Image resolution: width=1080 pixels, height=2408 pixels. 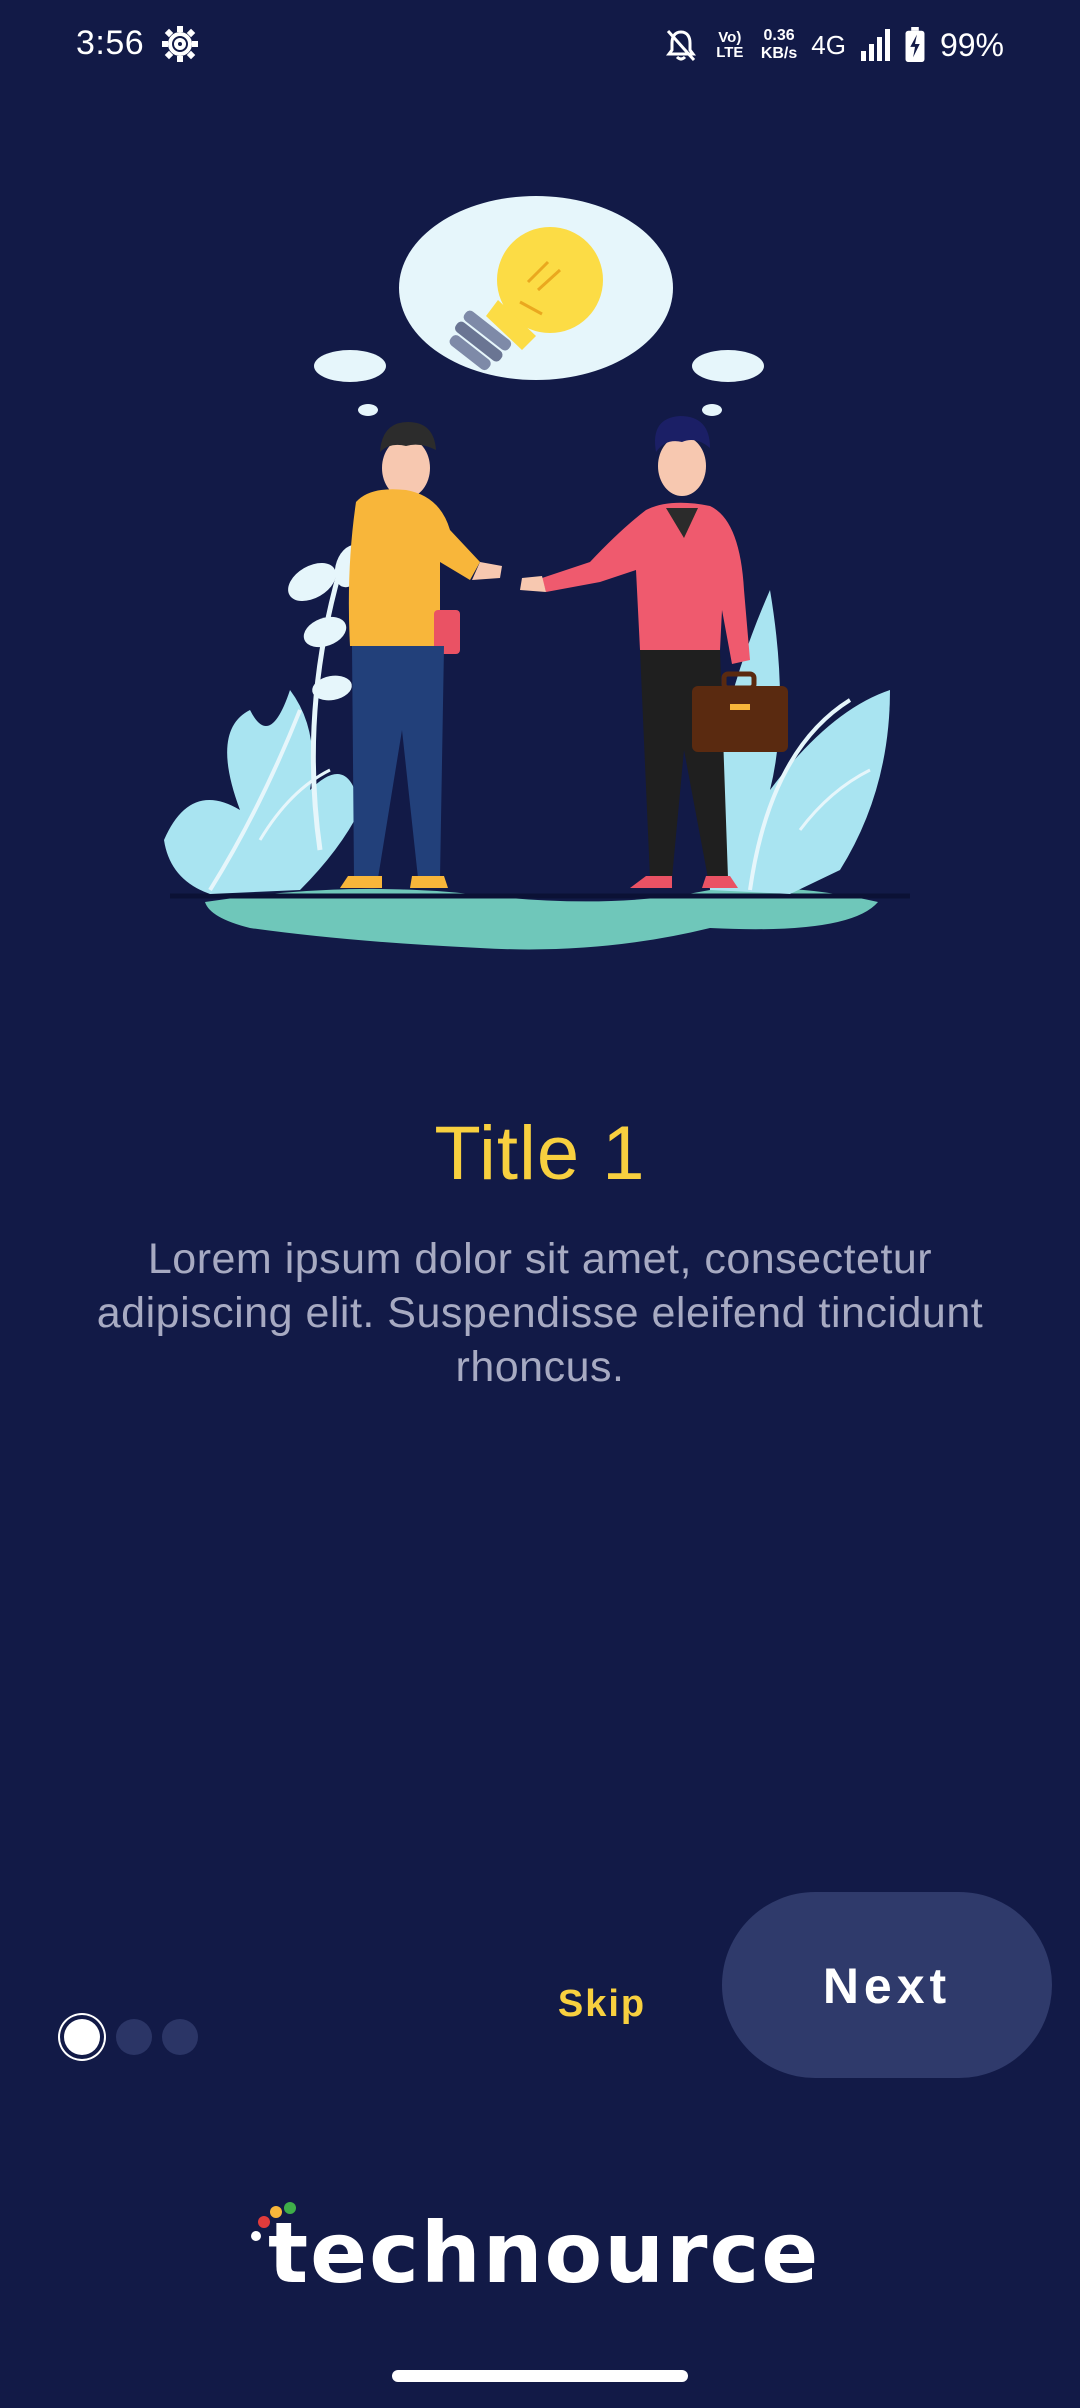 I want to click on brand-logo: technource, so click(x=548, y=2253).